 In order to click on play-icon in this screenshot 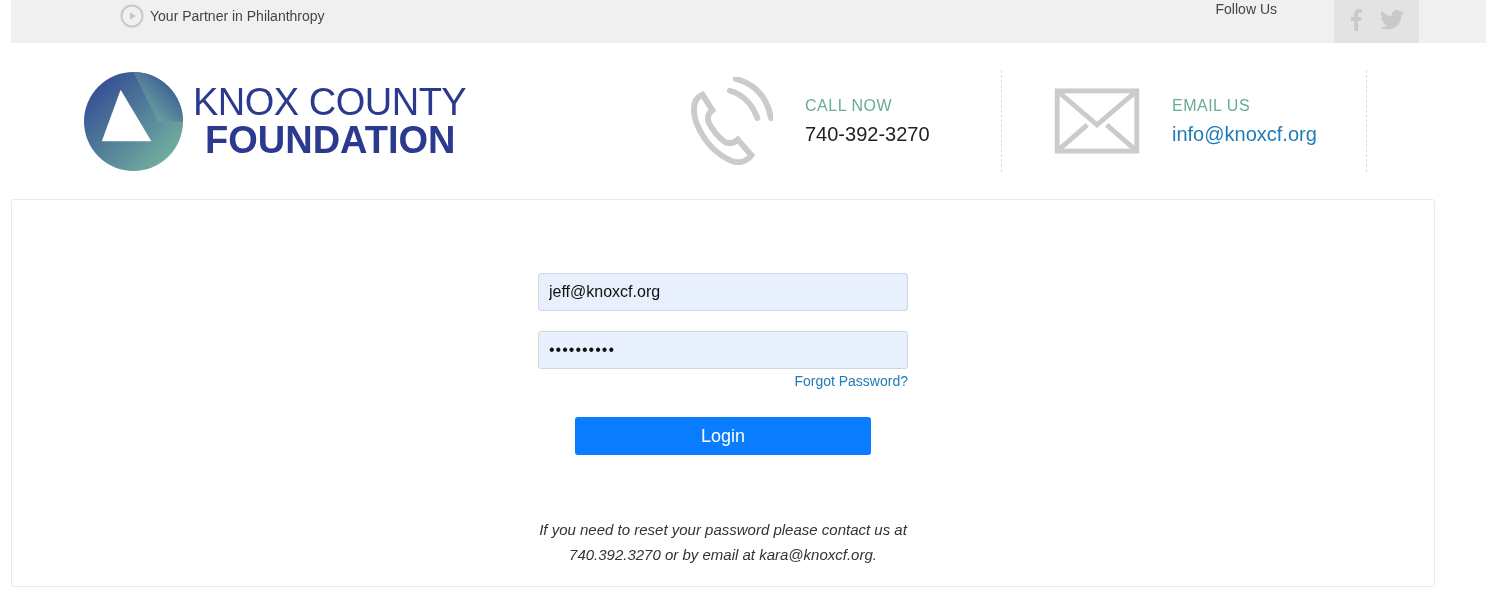, I will do `click(132, 16)`.